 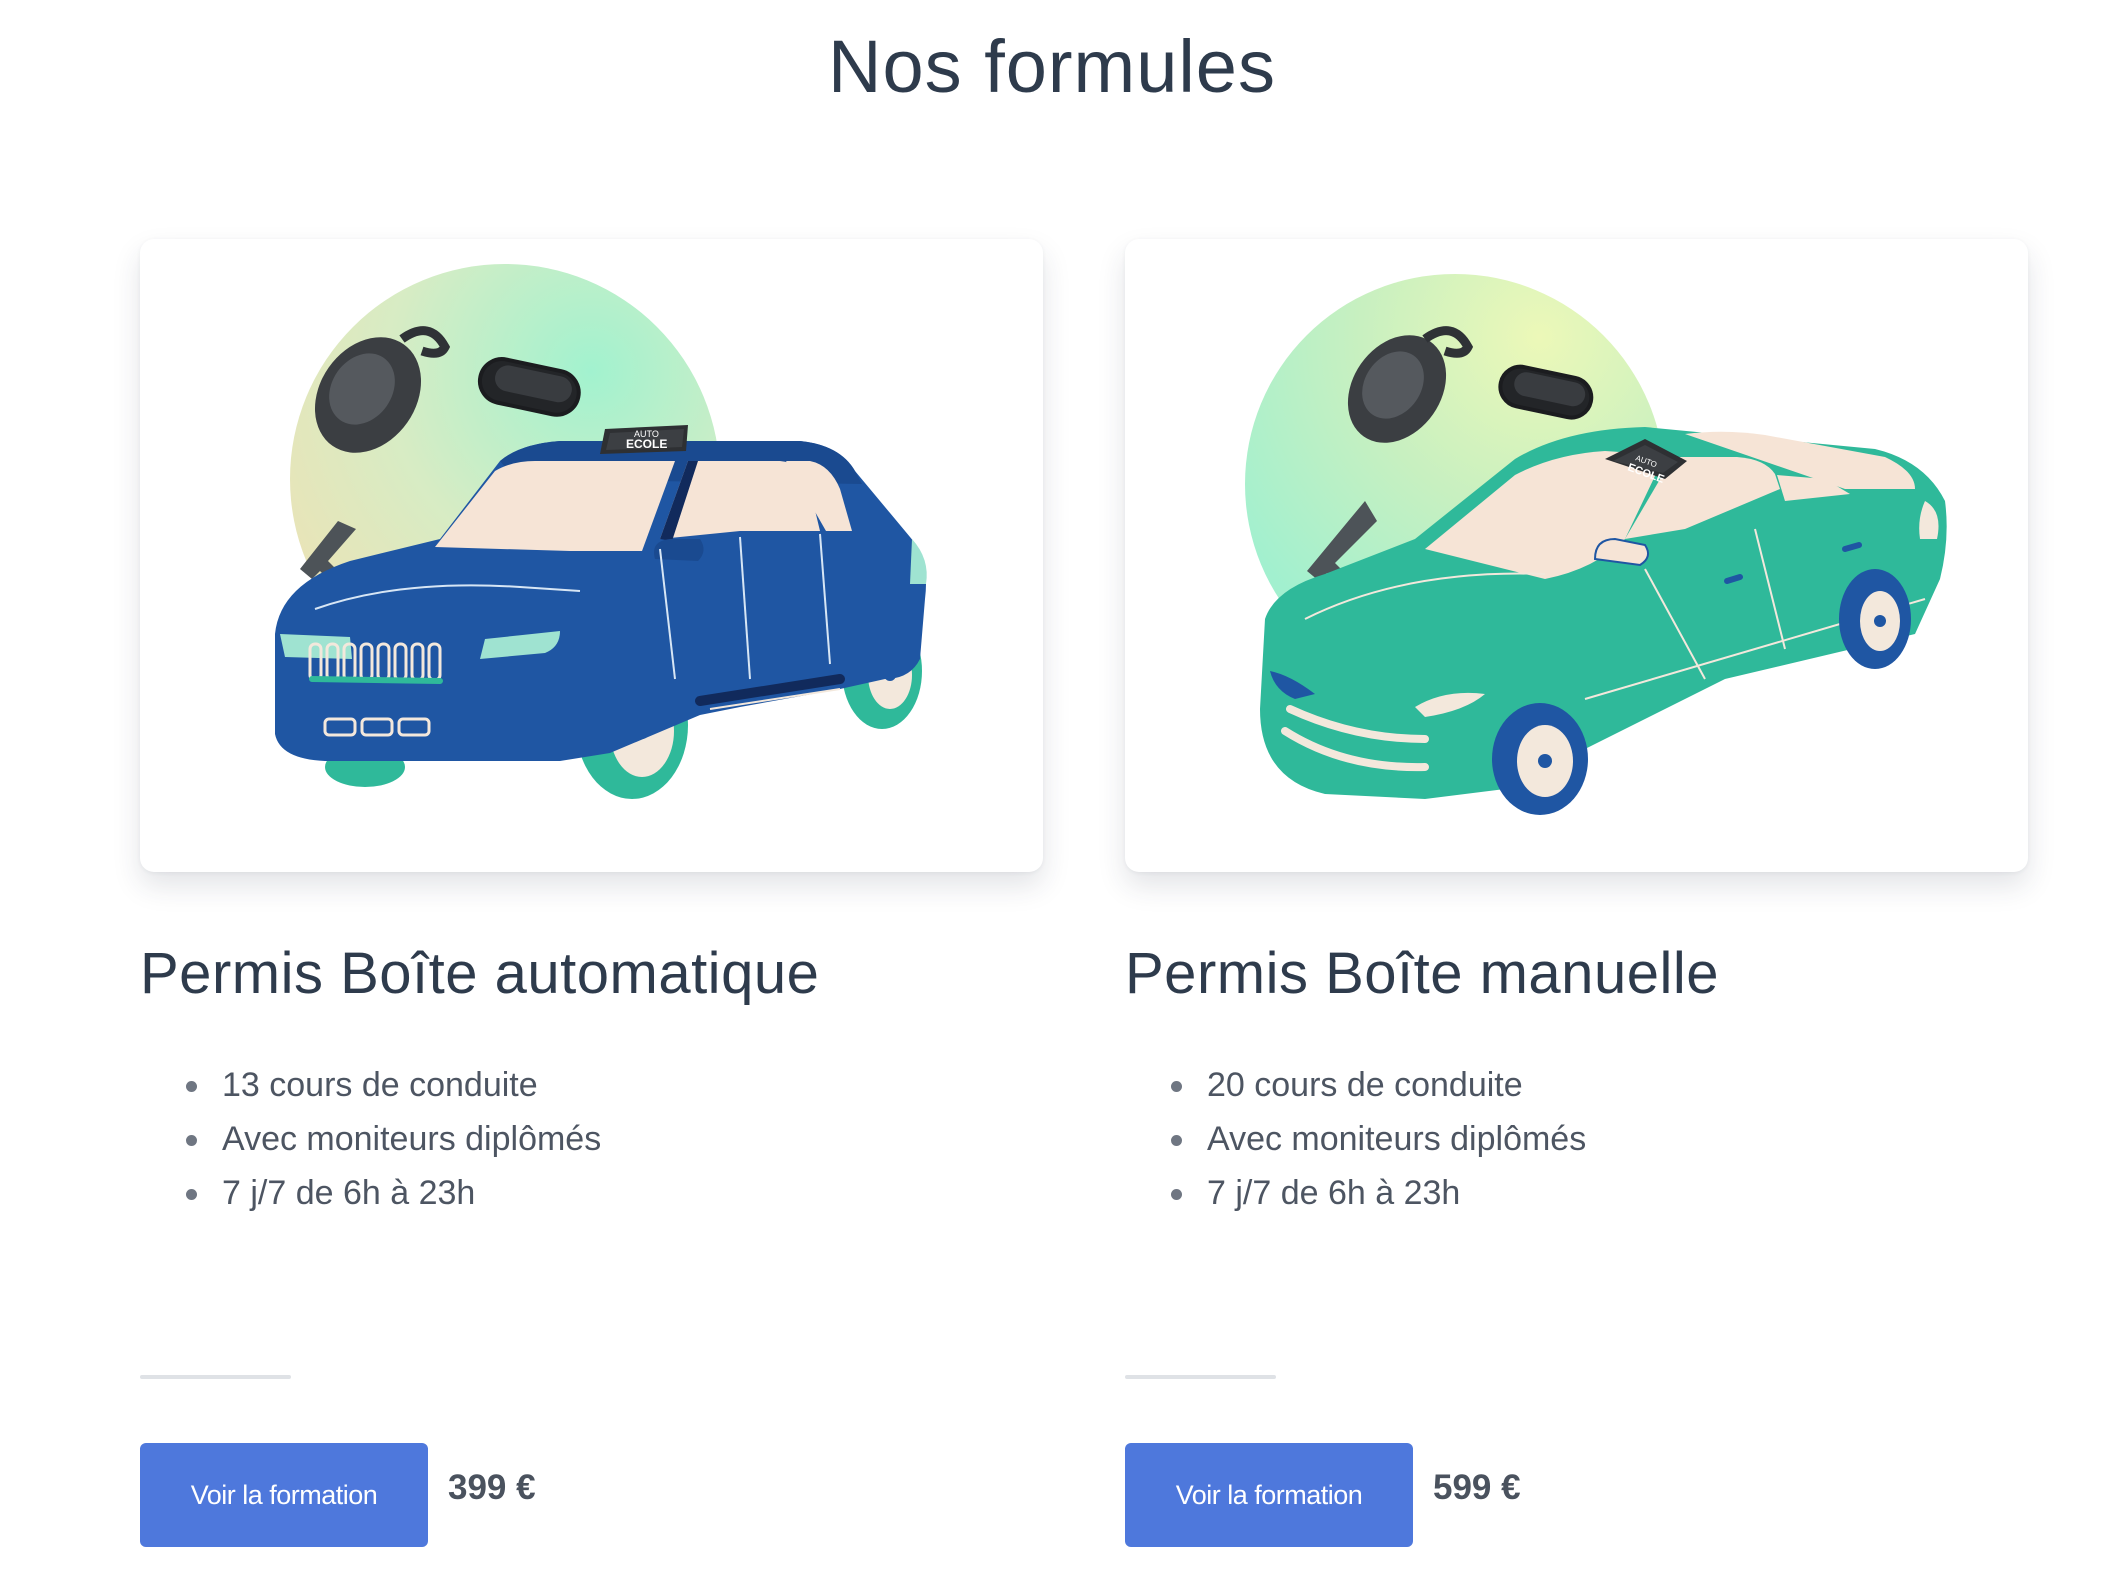 I want to click on blue-suv-illustration: AUTO ECOLE, so click(x=601, y=531).